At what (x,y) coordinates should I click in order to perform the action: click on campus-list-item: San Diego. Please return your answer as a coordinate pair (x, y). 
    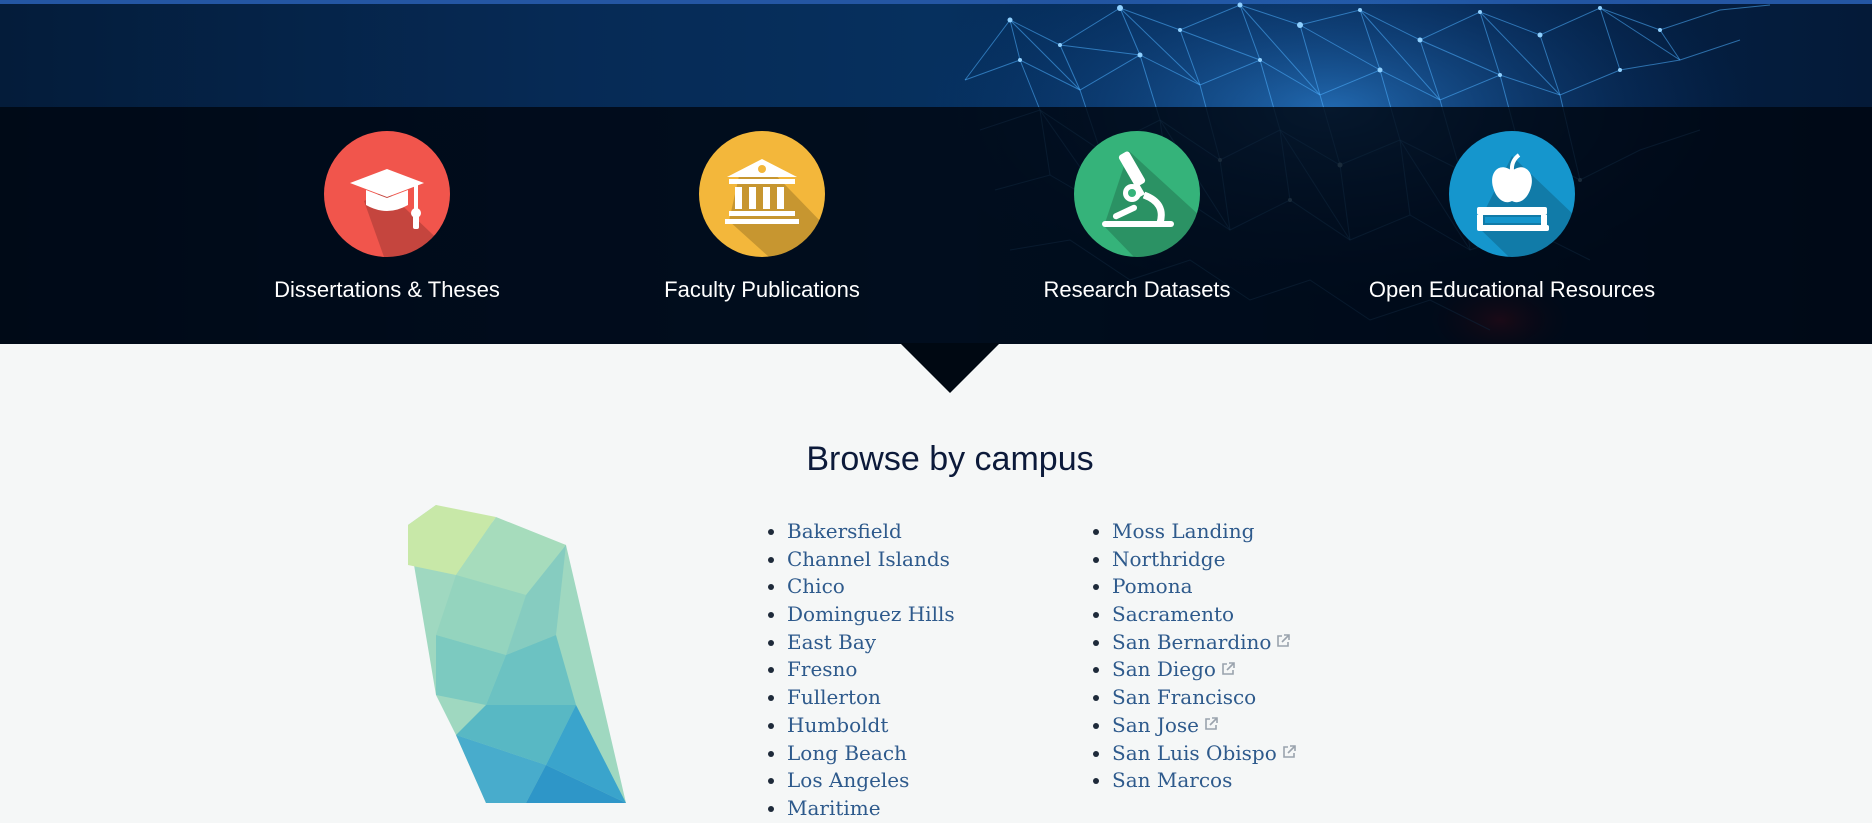
    Looking at the image, I should click on (1204, 670).